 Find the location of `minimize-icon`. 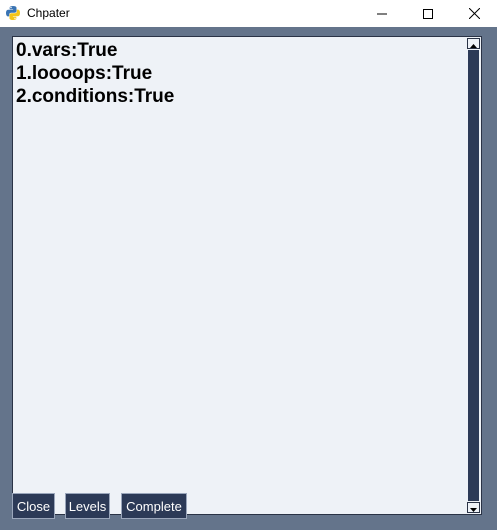

minimize-icon is located at coordinates (382, 14).